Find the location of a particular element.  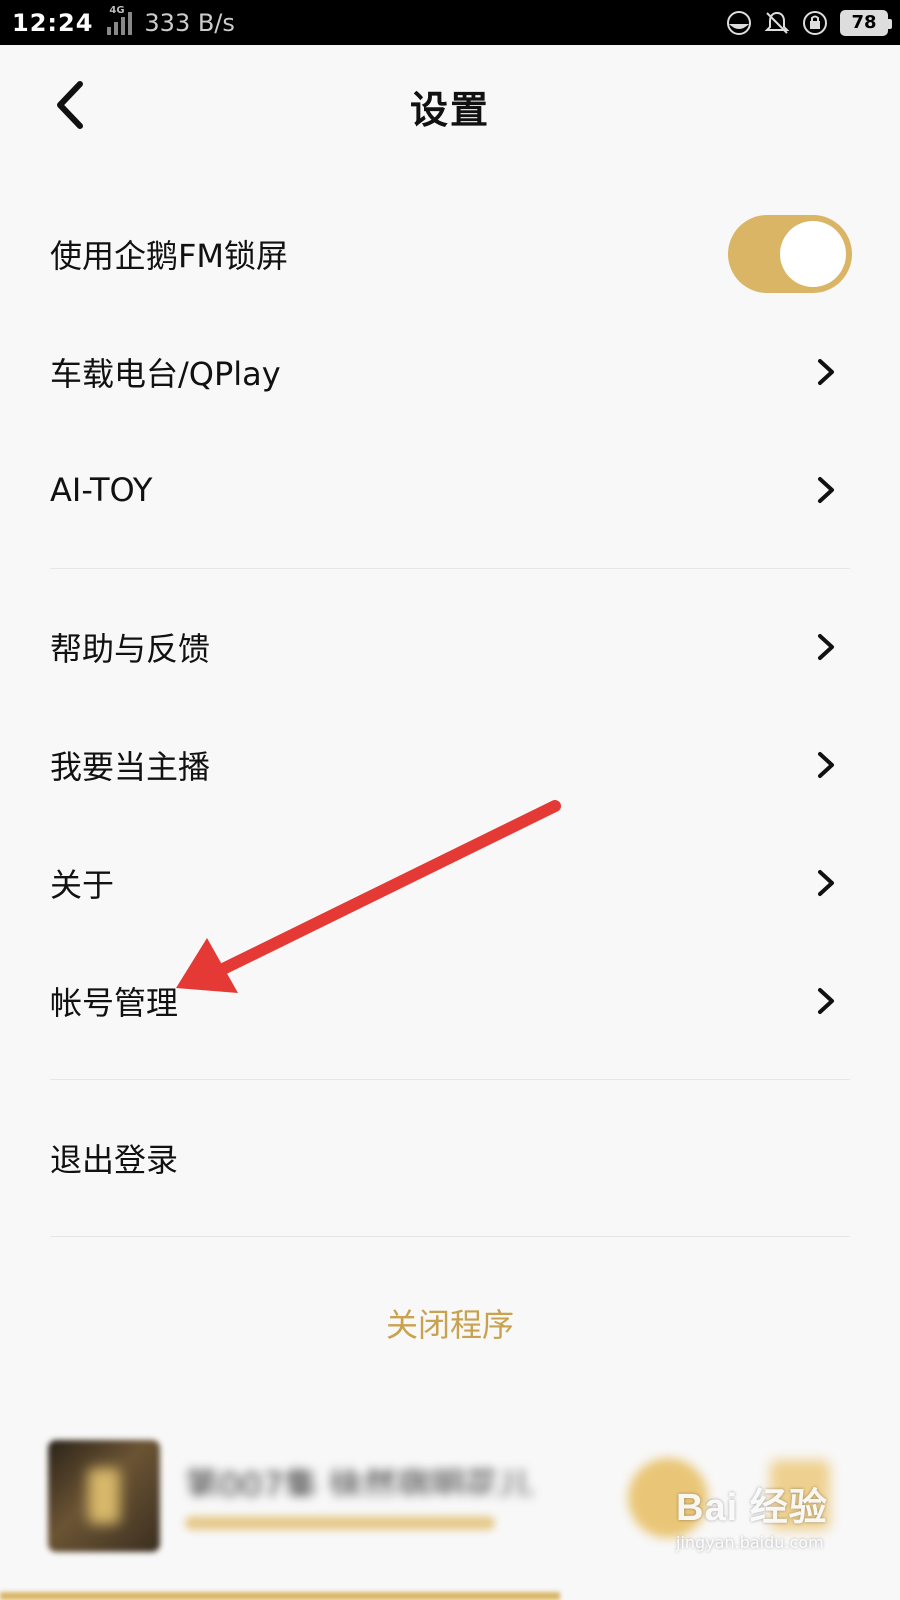

settings-item-ai-toy: AI-TOY is located at coordinates (450, 490).